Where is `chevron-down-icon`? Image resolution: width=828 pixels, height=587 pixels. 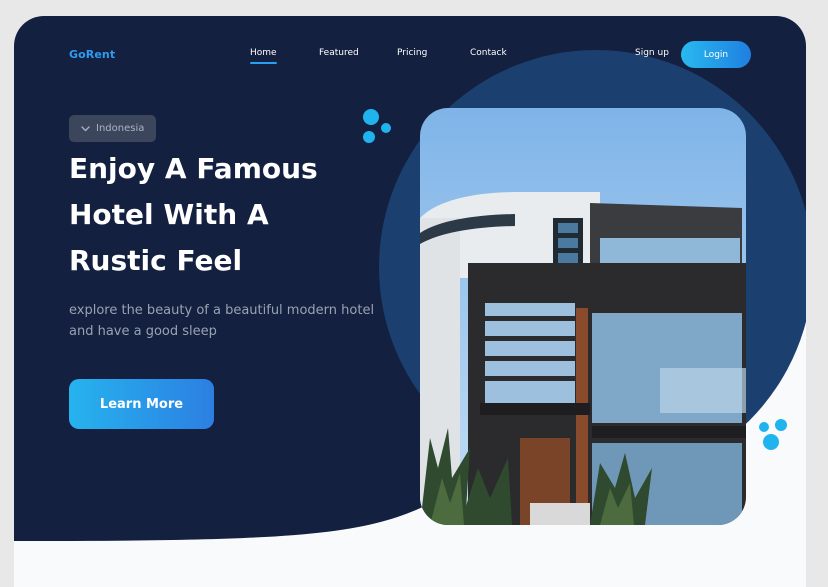
chevron-down-icon is located at coordinates (85, 128).